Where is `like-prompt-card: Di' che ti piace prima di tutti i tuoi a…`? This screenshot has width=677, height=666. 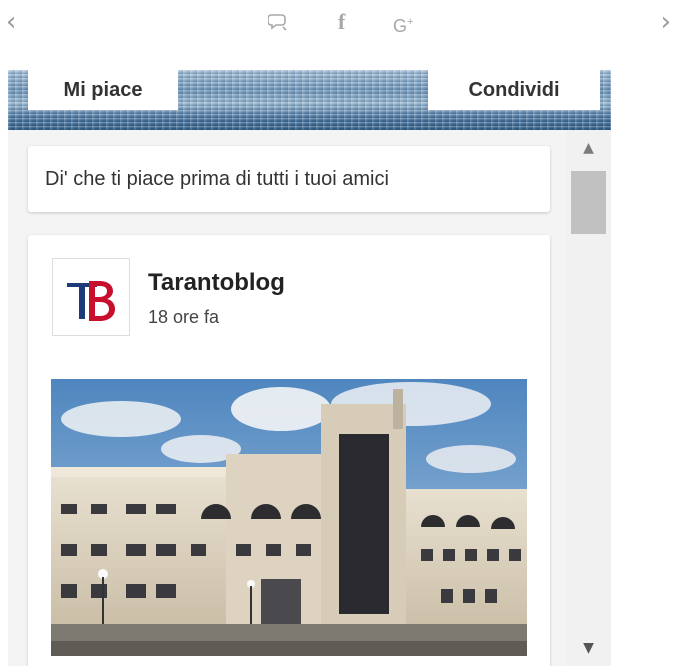 like-prompt-card: Di' che ti piace prima di tutti i tuoi a… is located at coordinates (289, 179).